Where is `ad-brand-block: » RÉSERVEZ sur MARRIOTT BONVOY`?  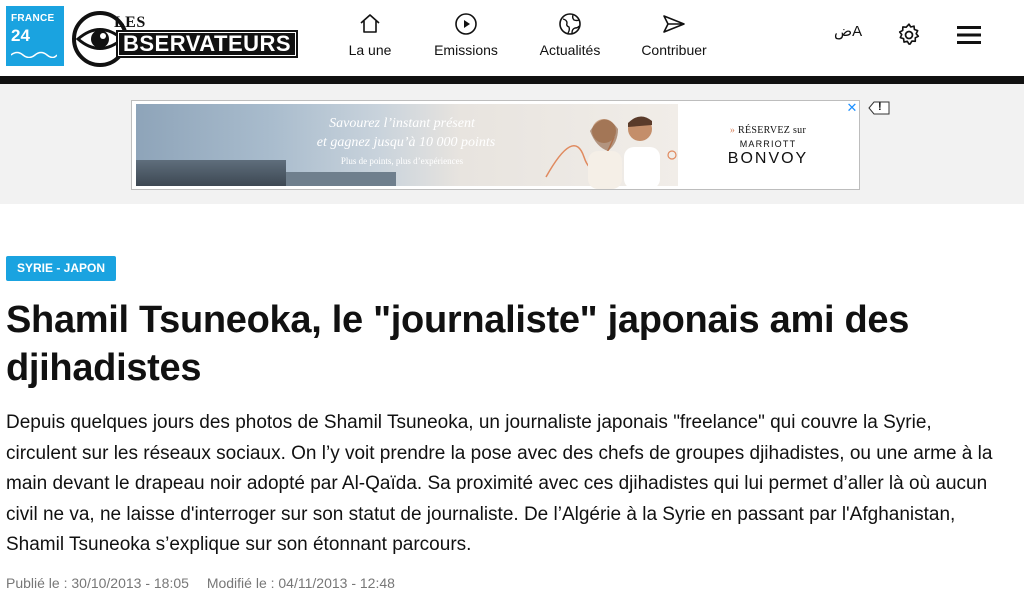
ad-brand-block: » RÉSERVEZ sur MARRIOTT BONVOY is located at coordinates (768, 145).